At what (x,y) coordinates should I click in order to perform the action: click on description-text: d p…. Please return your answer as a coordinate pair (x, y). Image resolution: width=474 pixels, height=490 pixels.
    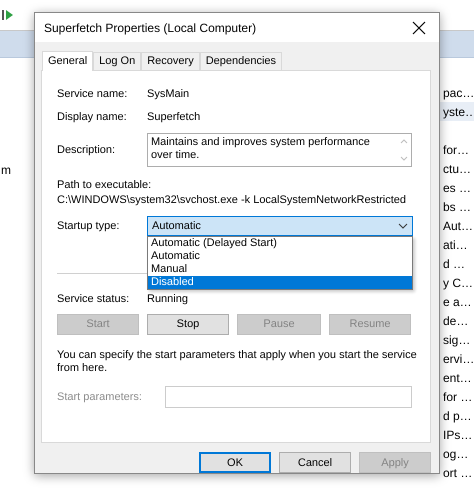
    Looking at the image, I should click on (457, 415).